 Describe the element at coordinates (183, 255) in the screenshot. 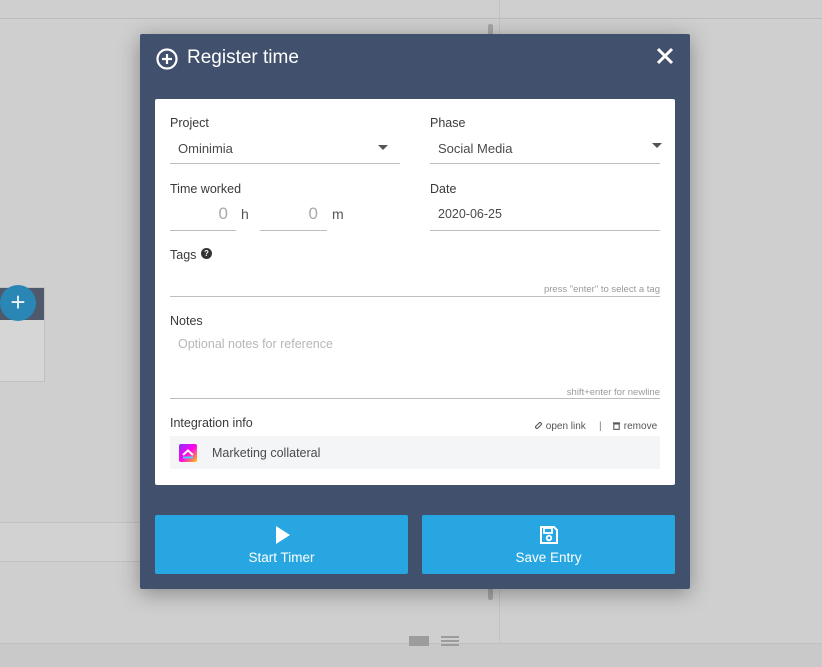

I see `tags-label: Tags` at that location.